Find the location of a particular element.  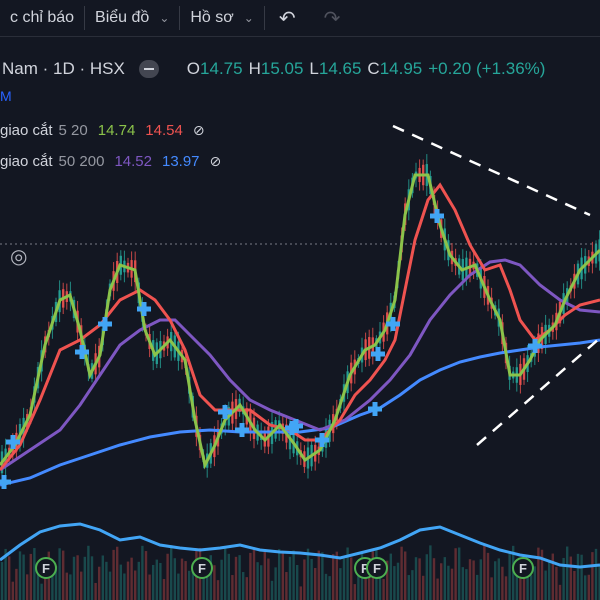

indicators-button: c chỉ báo is located at coordinates (42, 18).